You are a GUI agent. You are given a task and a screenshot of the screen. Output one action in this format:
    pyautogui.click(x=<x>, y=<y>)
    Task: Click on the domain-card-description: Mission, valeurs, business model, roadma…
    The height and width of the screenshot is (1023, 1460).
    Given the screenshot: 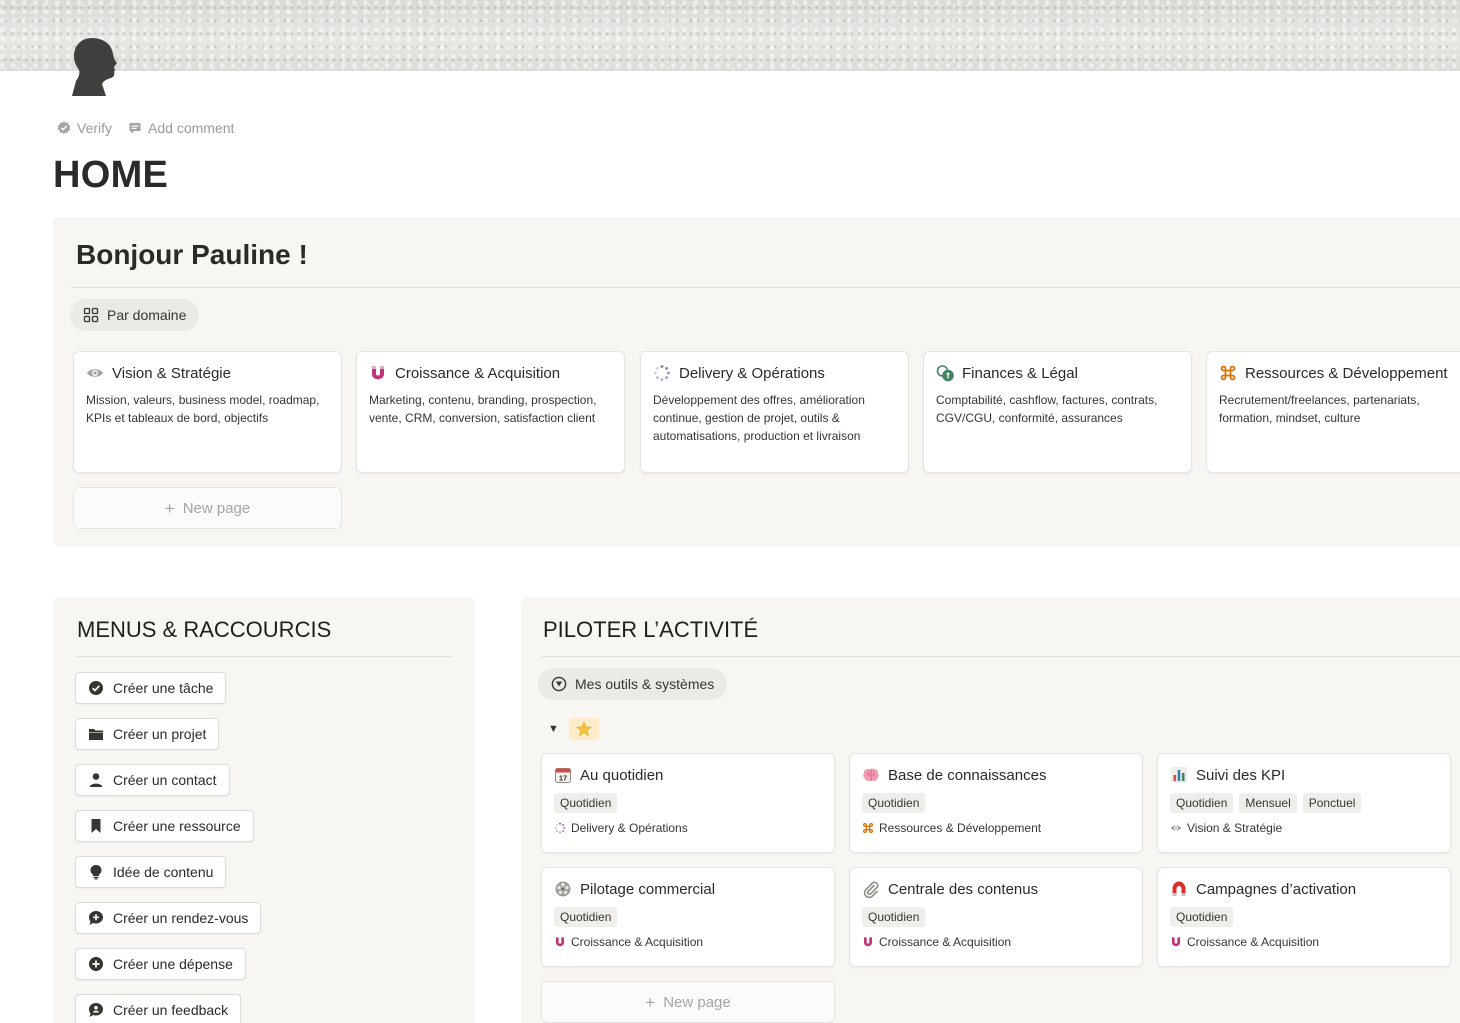 What is the action you would take?
    pyautogui.click(x=203, y=409)
    